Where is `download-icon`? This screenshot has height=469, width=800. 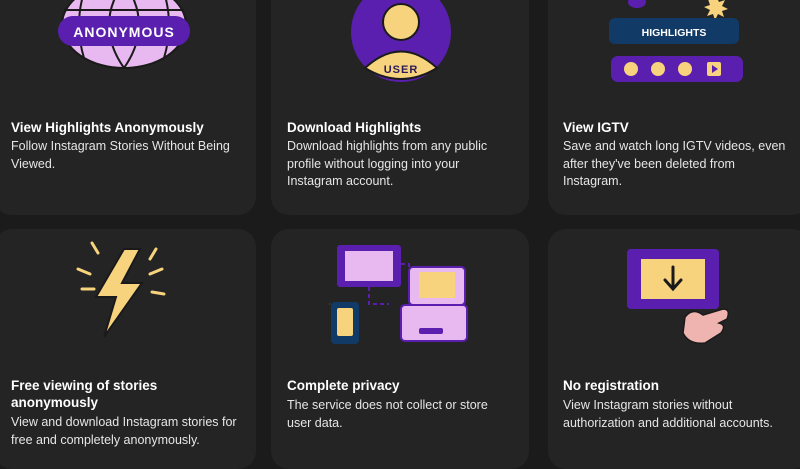 download-icon is located at coordinates (678, 297).